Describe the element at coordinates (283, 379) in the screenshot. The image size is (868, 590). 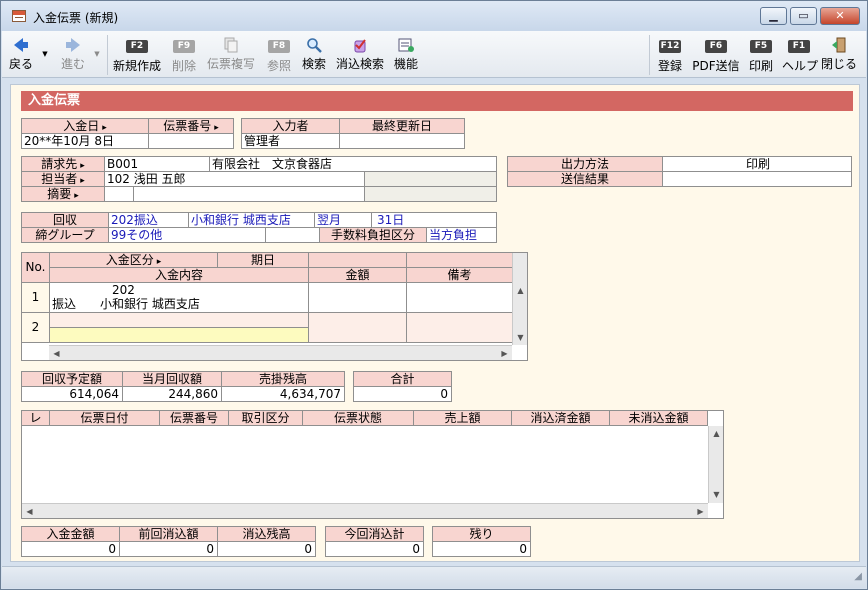
I see `receivable-balance-label: 売掛残高` at that location.